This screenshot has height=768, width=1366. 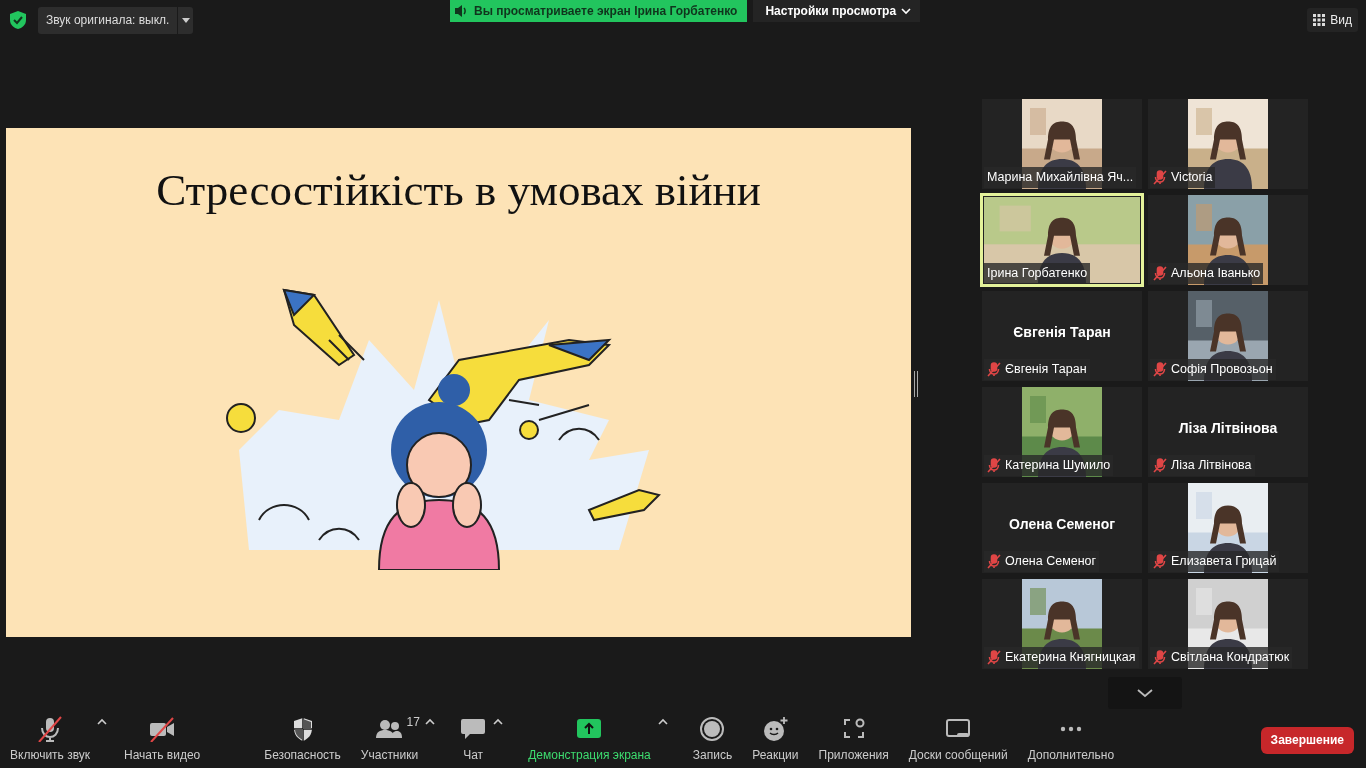 I want to click on view-options-button: Настройки просмотра, so click(x=837, y=11).